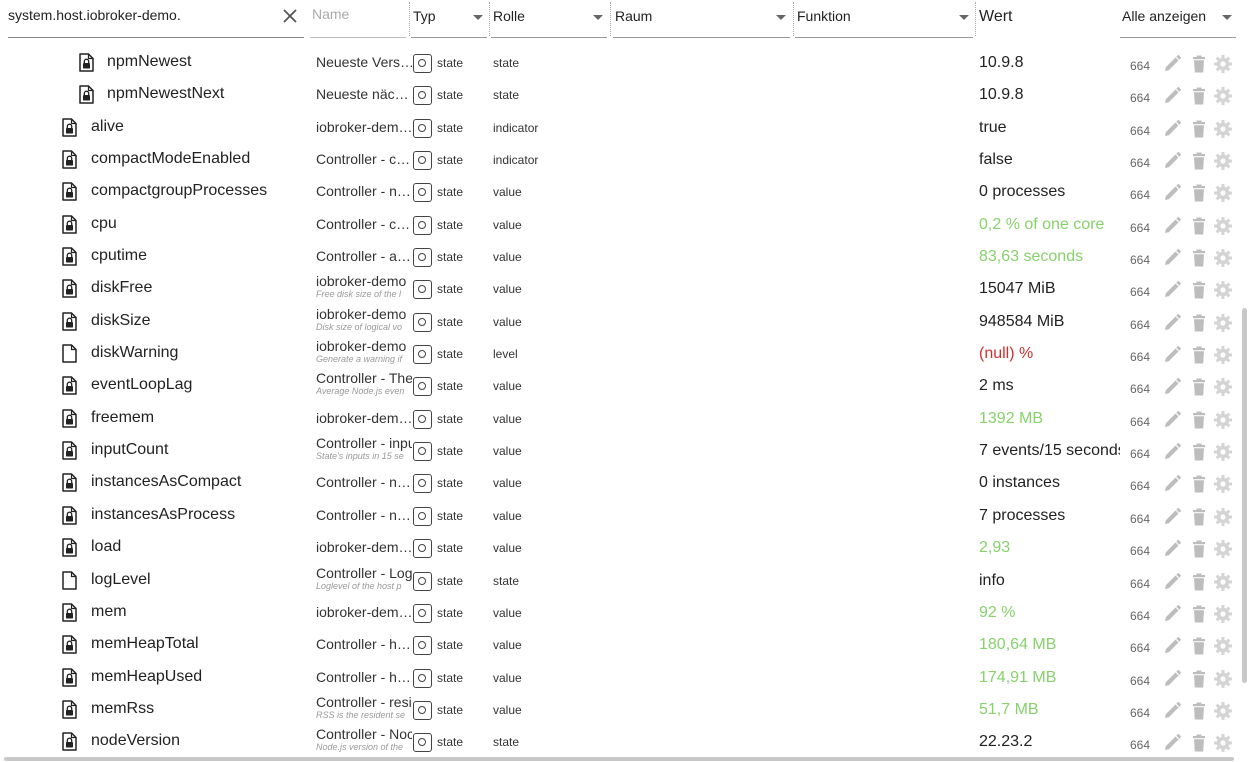 The image size is (1250, 762). I want to click on vertical-scrollbar, so click(1244, 495).